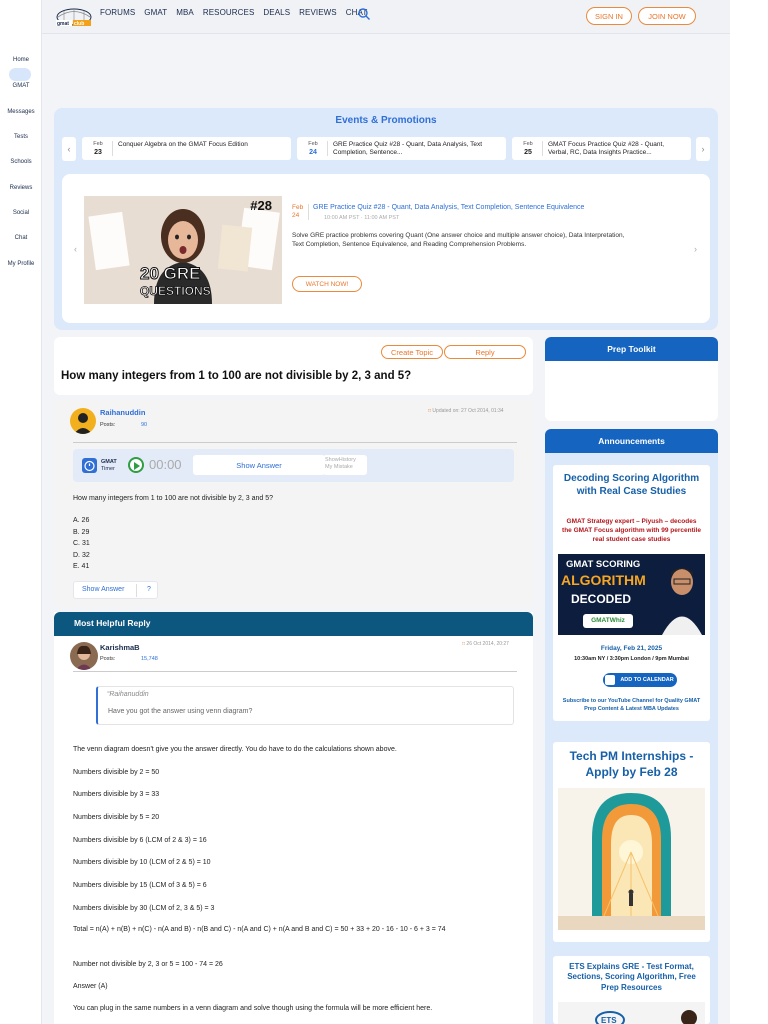 Image resolution: width=768 pixels, height=1024 pixels. What do you see at coordinates (295, 671) in the screenshot?
I see `reply-divider` at bounding box center [295, 671].